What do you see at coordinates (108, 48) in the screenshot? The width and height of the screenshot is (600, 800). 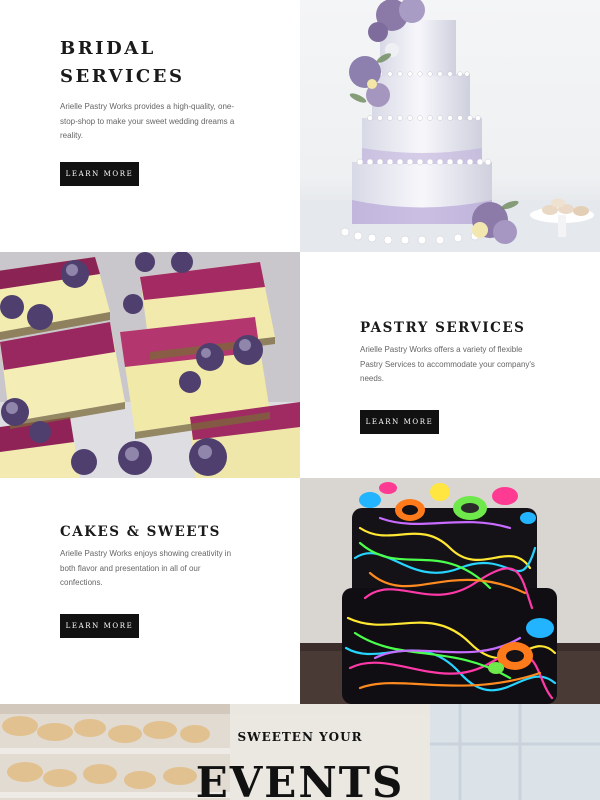 I see `bridal-title-line1: BRIDAL` at bounding box center [108, 48].